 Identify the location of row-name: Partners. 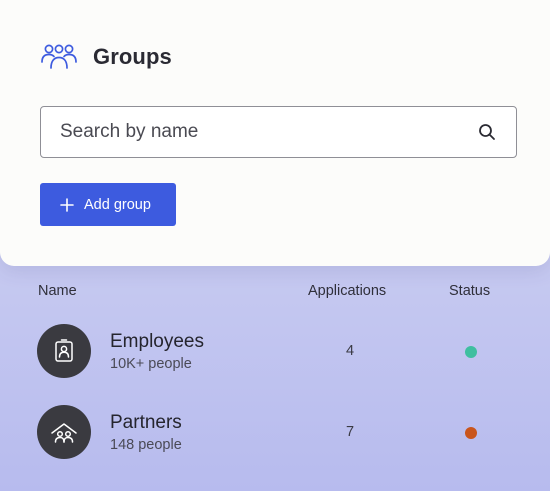
(146, 422).